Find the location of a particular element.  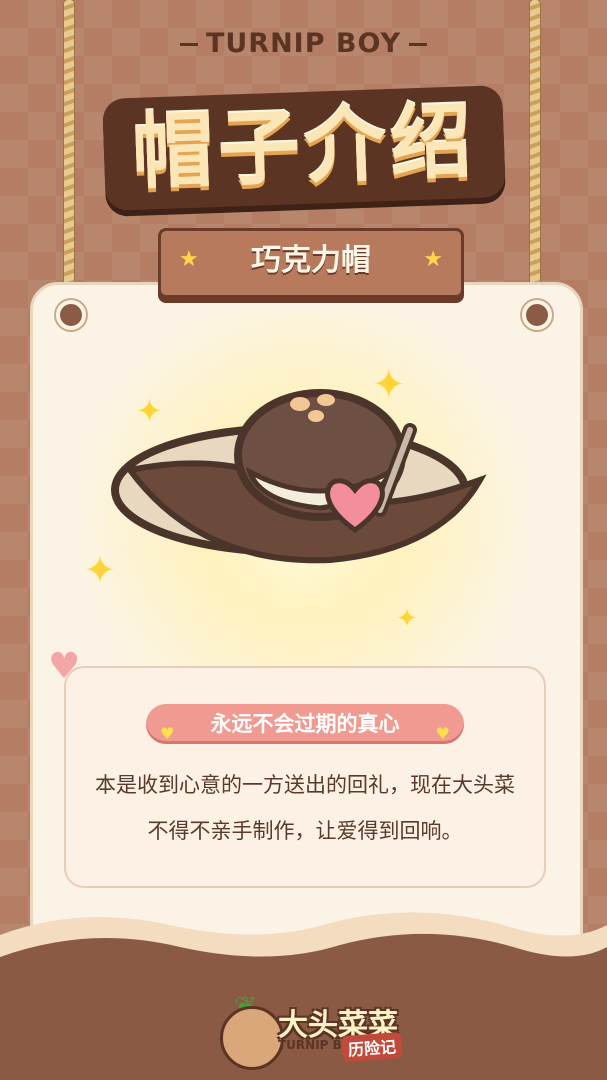

brand-label: TURNIP BOY is located at coordinates (303, 43).